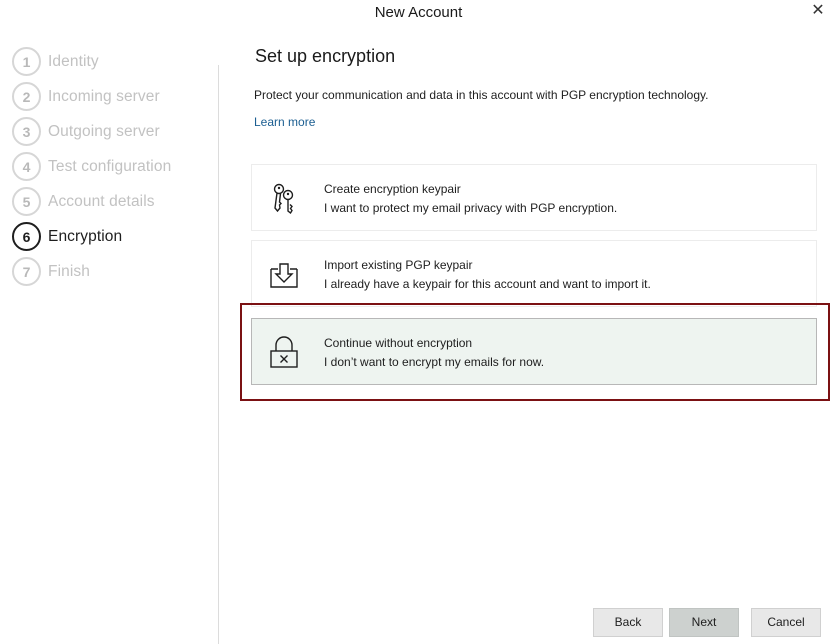 The height and width of the screenshot is (644, 837). What do you see at coordinates (26, 236) in the screenshot?
I see `step-number: 6` at bounding box center [26, 236].